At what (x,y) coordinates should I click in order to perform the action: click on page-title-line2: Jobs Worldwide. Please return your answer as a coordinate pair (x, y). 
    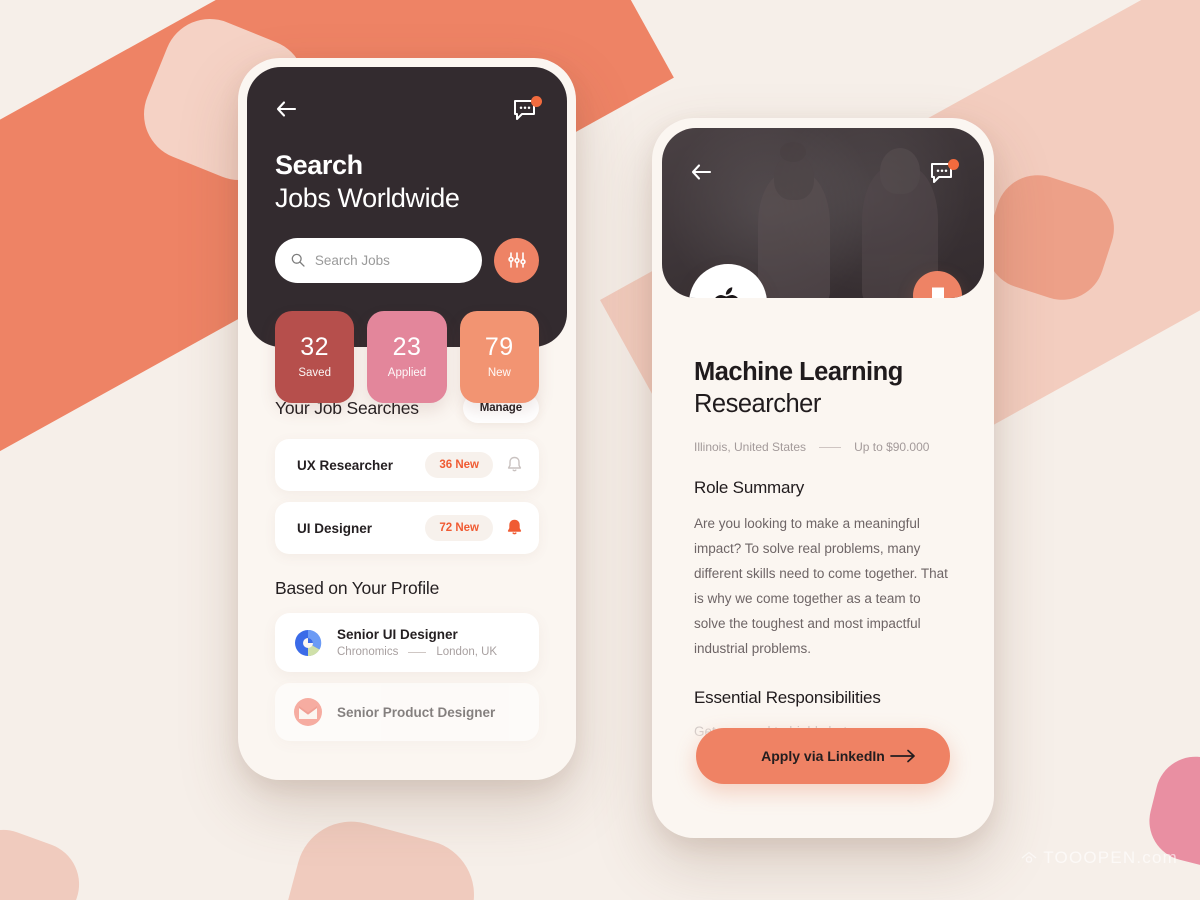
    Looking at the image, I should click on (367, 198).